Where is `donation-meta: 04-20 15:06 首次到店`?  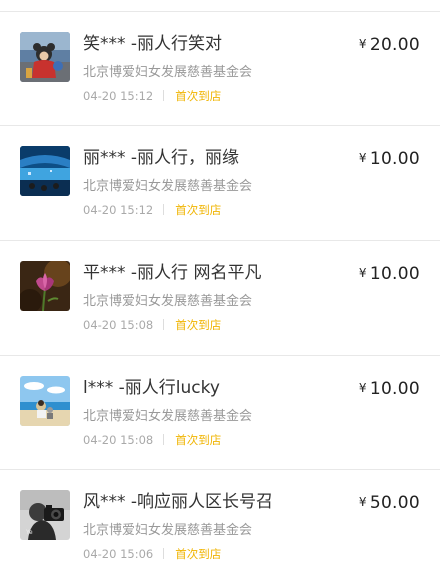 donation-meta: 04-20 15:06 首次到店 is located at coordinates (152, 554).